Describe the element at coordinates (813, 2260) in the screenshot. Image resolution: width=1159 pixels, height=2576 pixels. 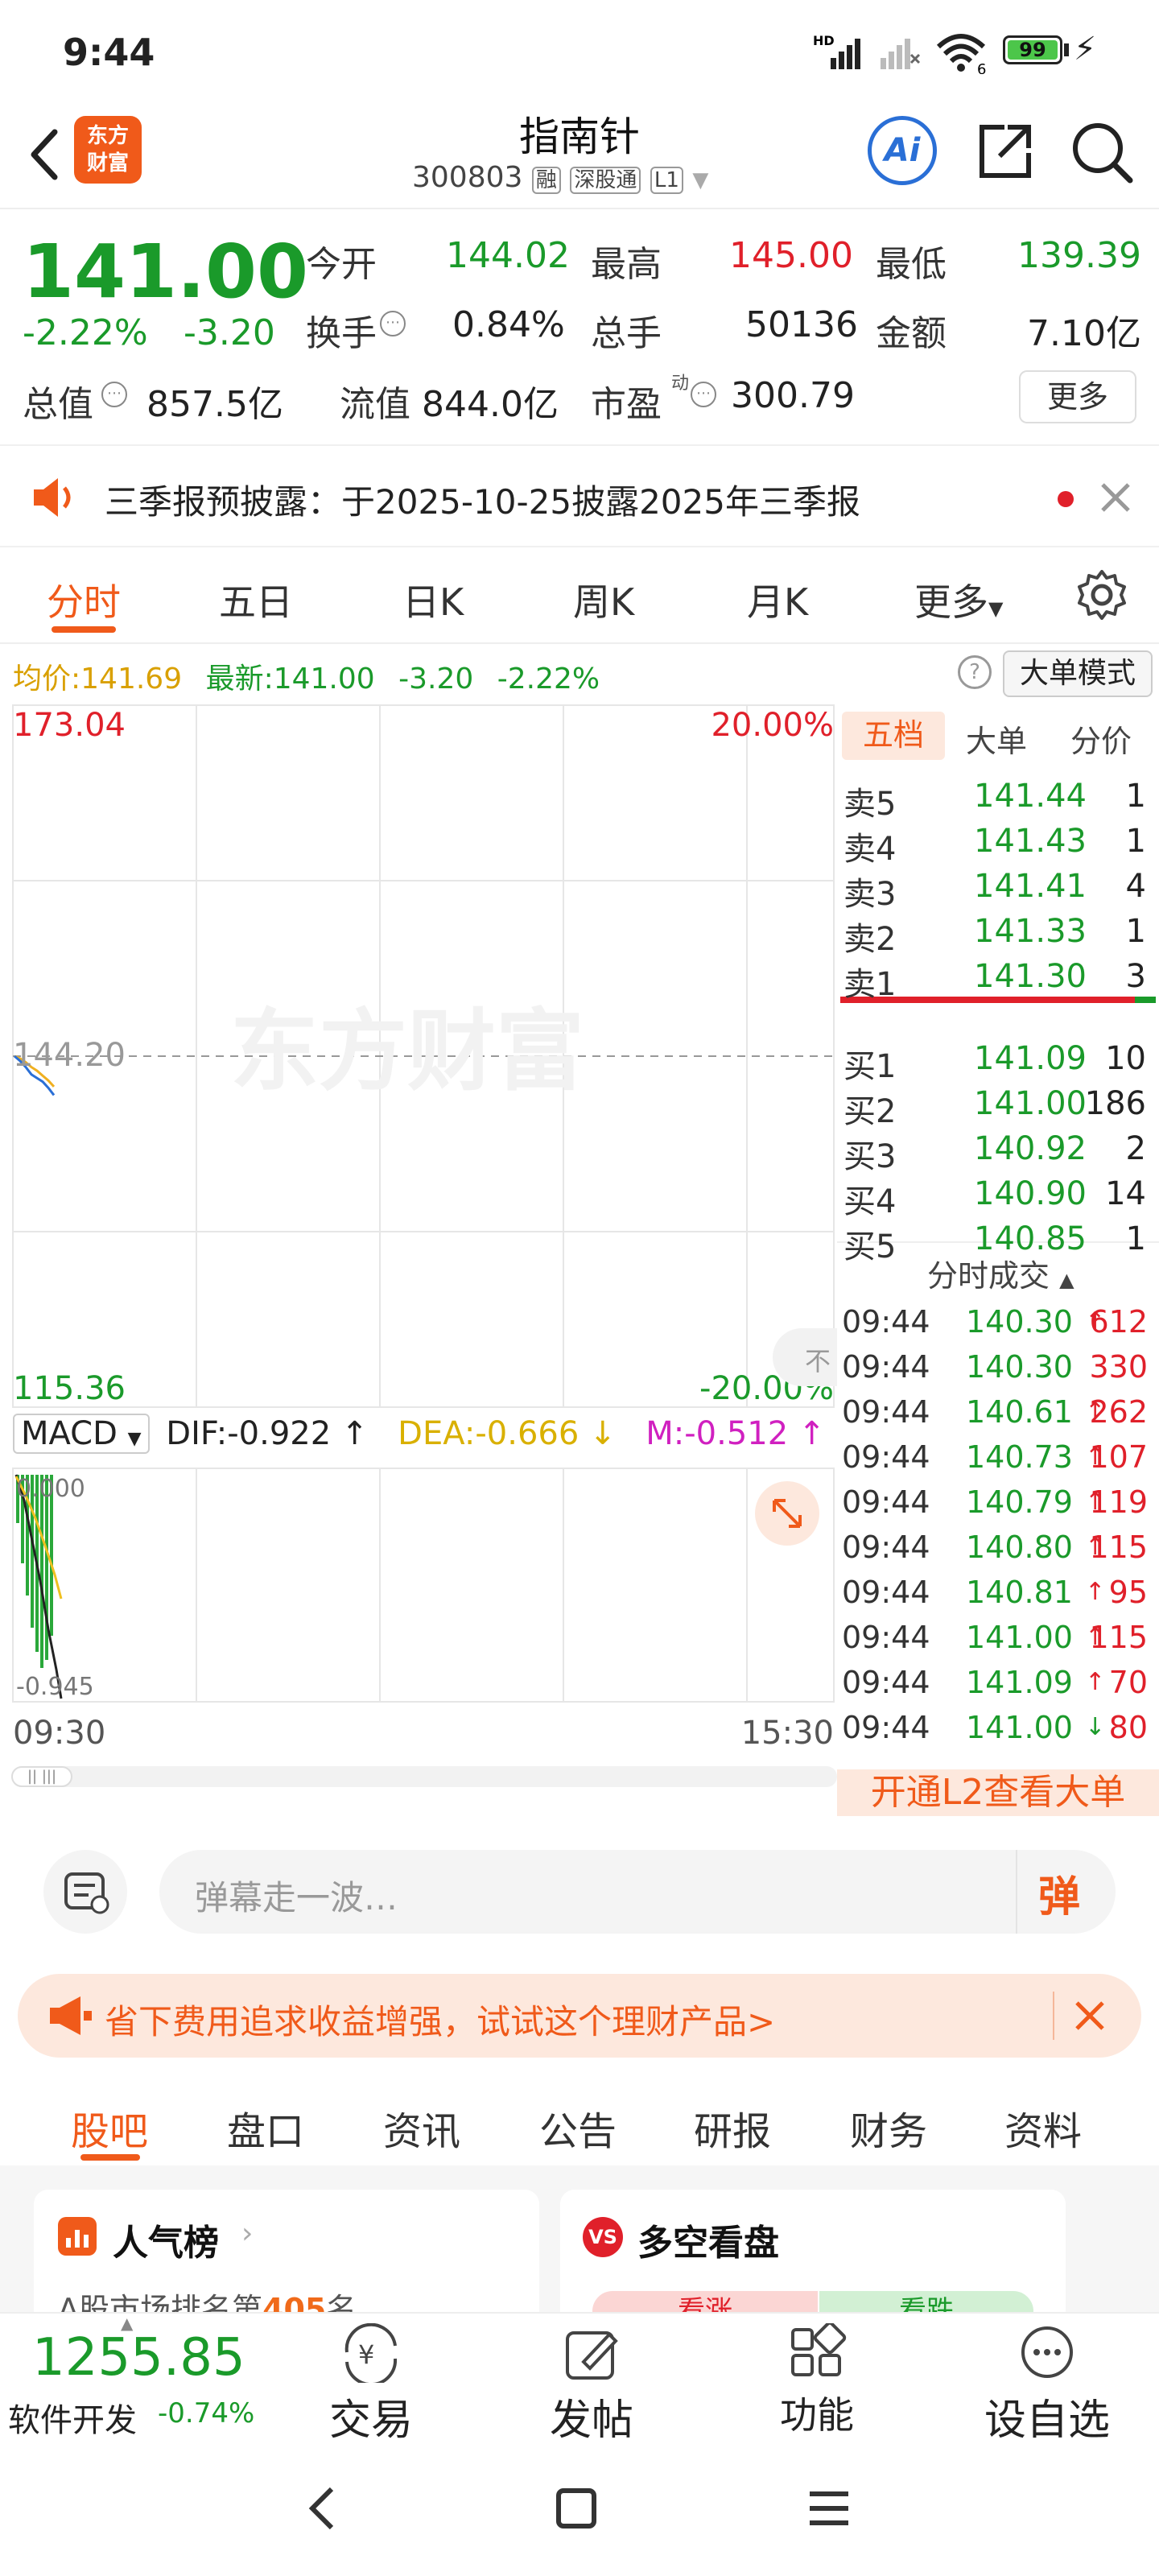
I see `duokong-card: VS 多空看盘 看涨 看跌` at that location.